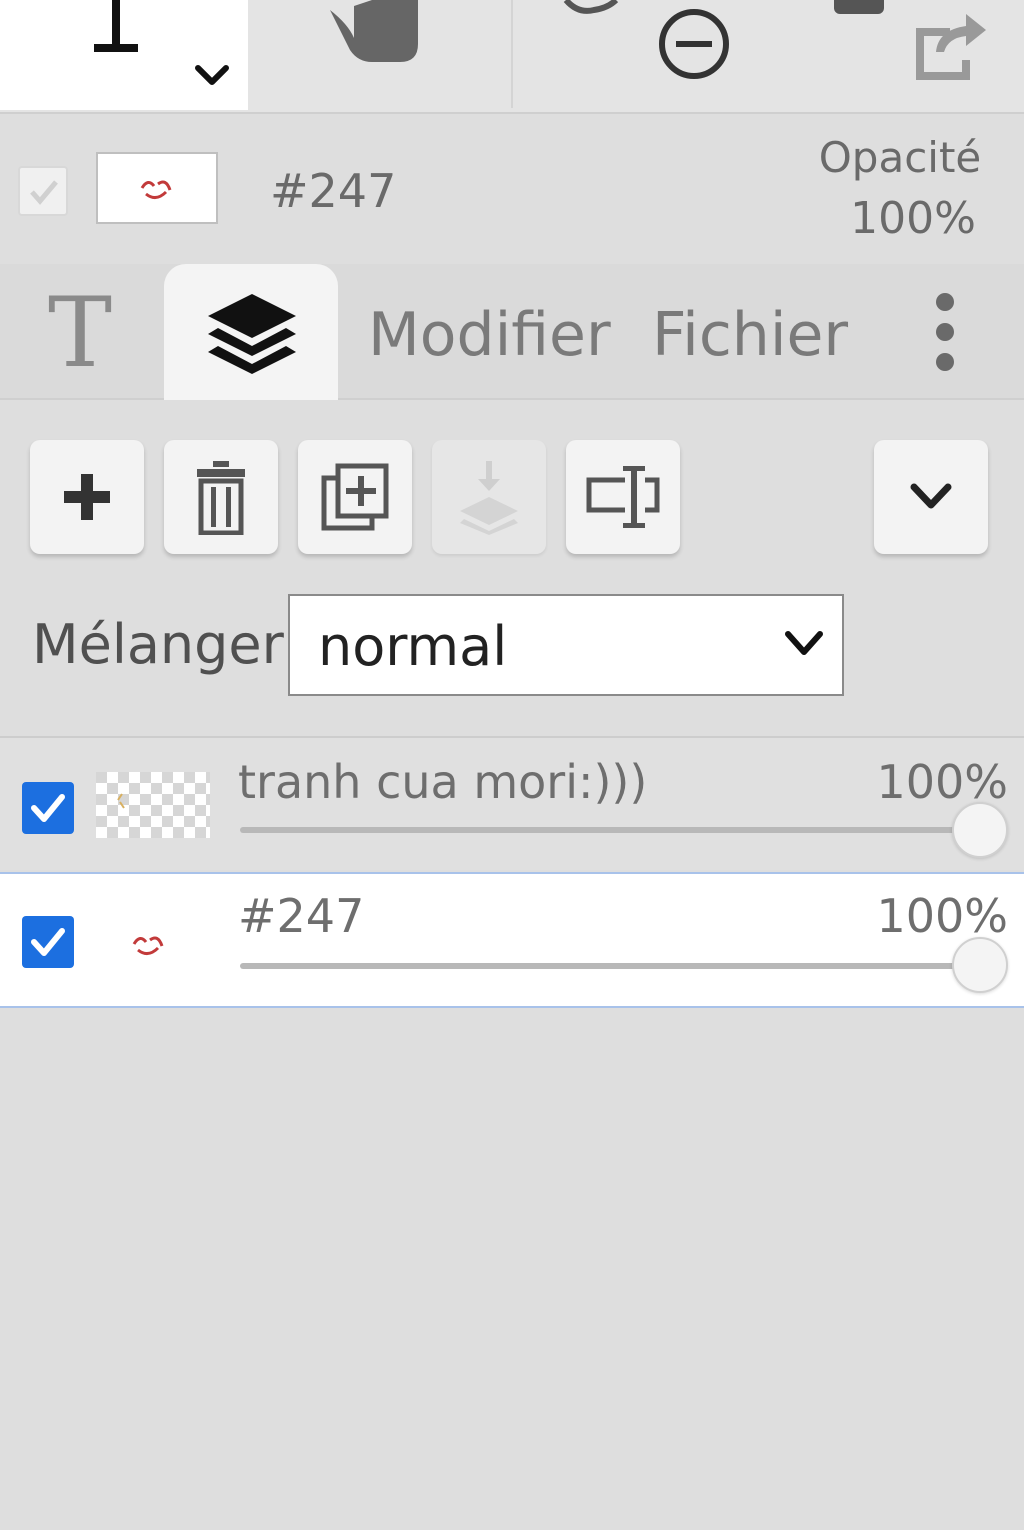 The height and width of the screenshot is (1530, 1024). I want to click on merge-down-icon, so click(489, 498).